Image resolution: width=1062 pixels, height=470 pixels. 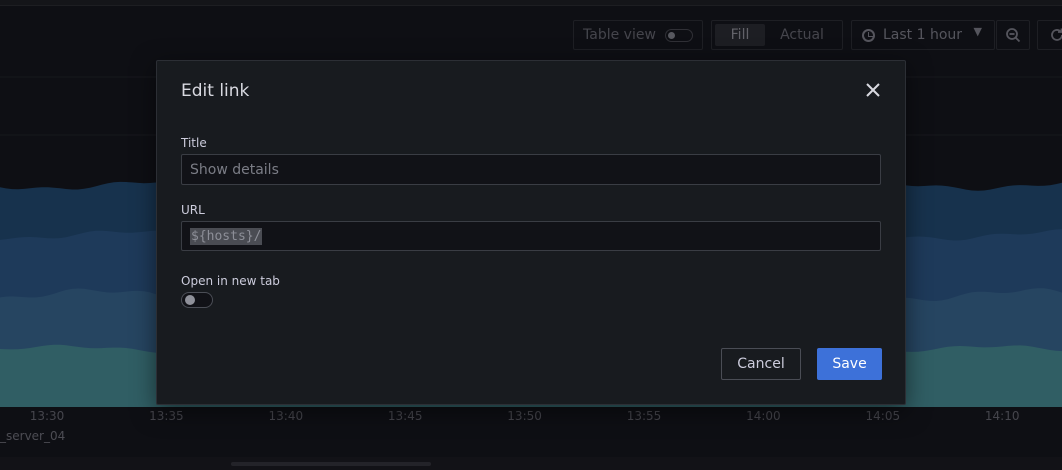 What do you see at coordinates (230, 281) in the screenshot?
I see `open-in-new-tab-label: Open in new tab` at bounding box center [230, 281].